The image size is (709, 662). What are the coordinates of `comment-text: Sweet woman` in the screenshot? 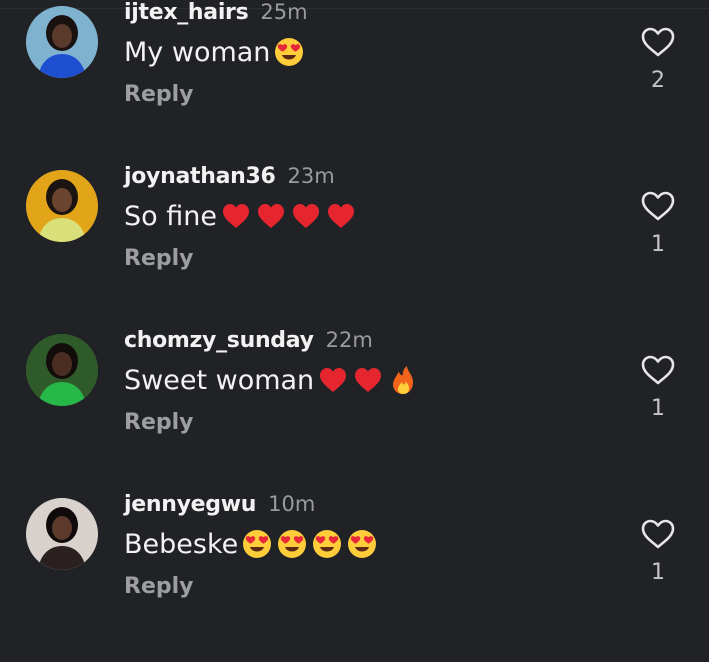 It's located at (271, 380).